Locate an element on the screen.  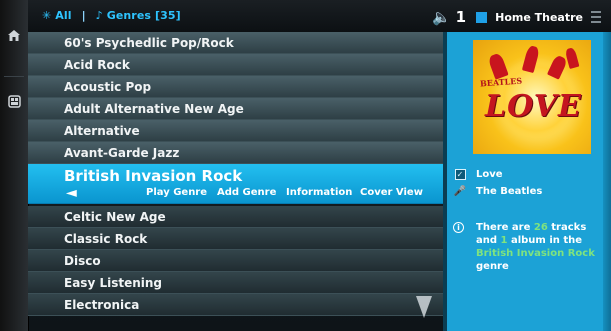
artist-line: 🎤 The Beatles is located at coordinates (498, 191).